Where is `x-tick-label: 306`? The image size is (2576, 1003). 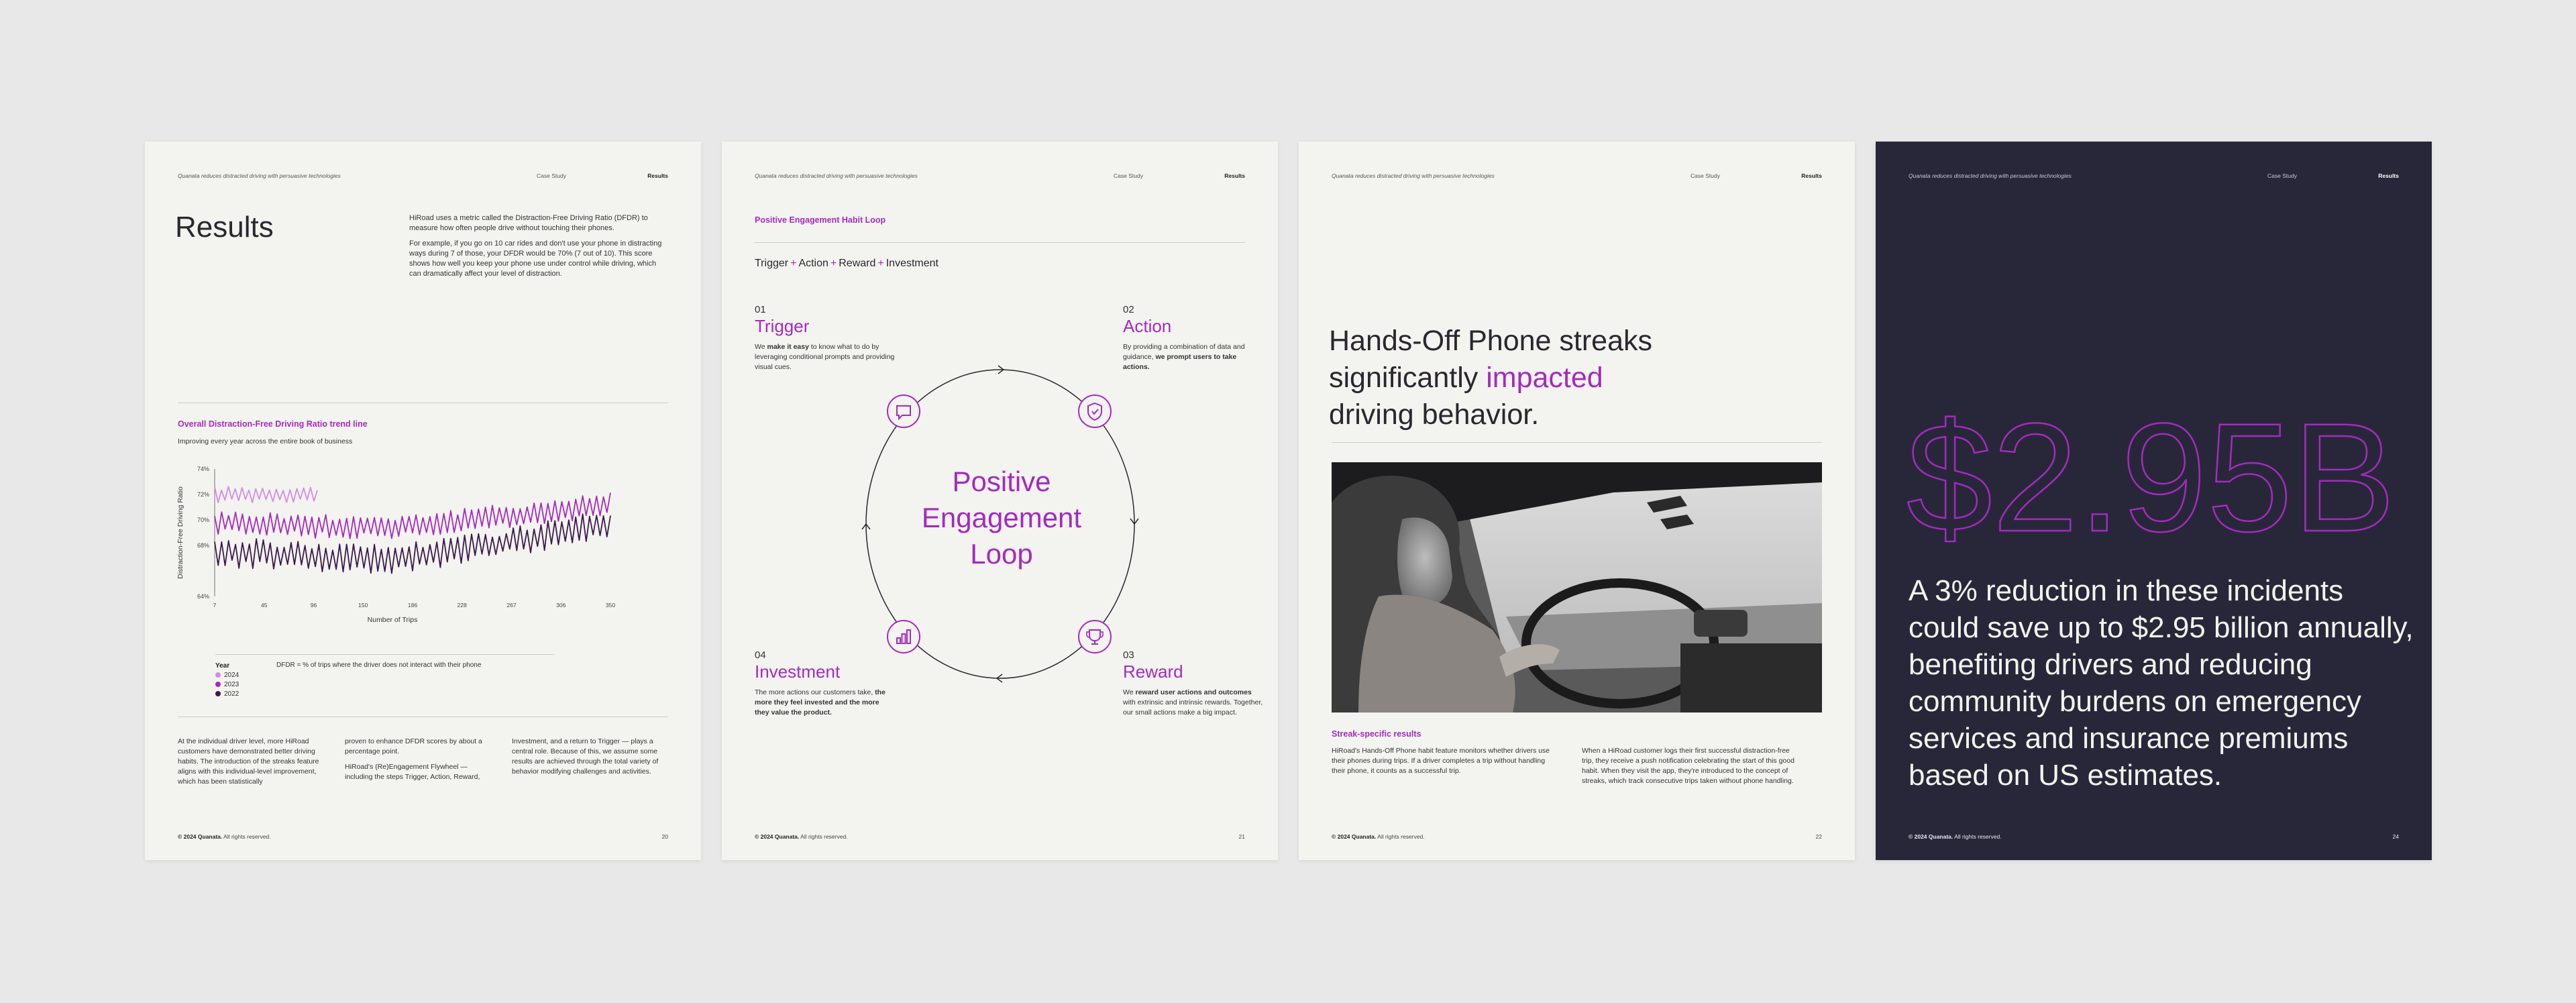 x-tick-label: 306 is located at coordinates (561, 605).